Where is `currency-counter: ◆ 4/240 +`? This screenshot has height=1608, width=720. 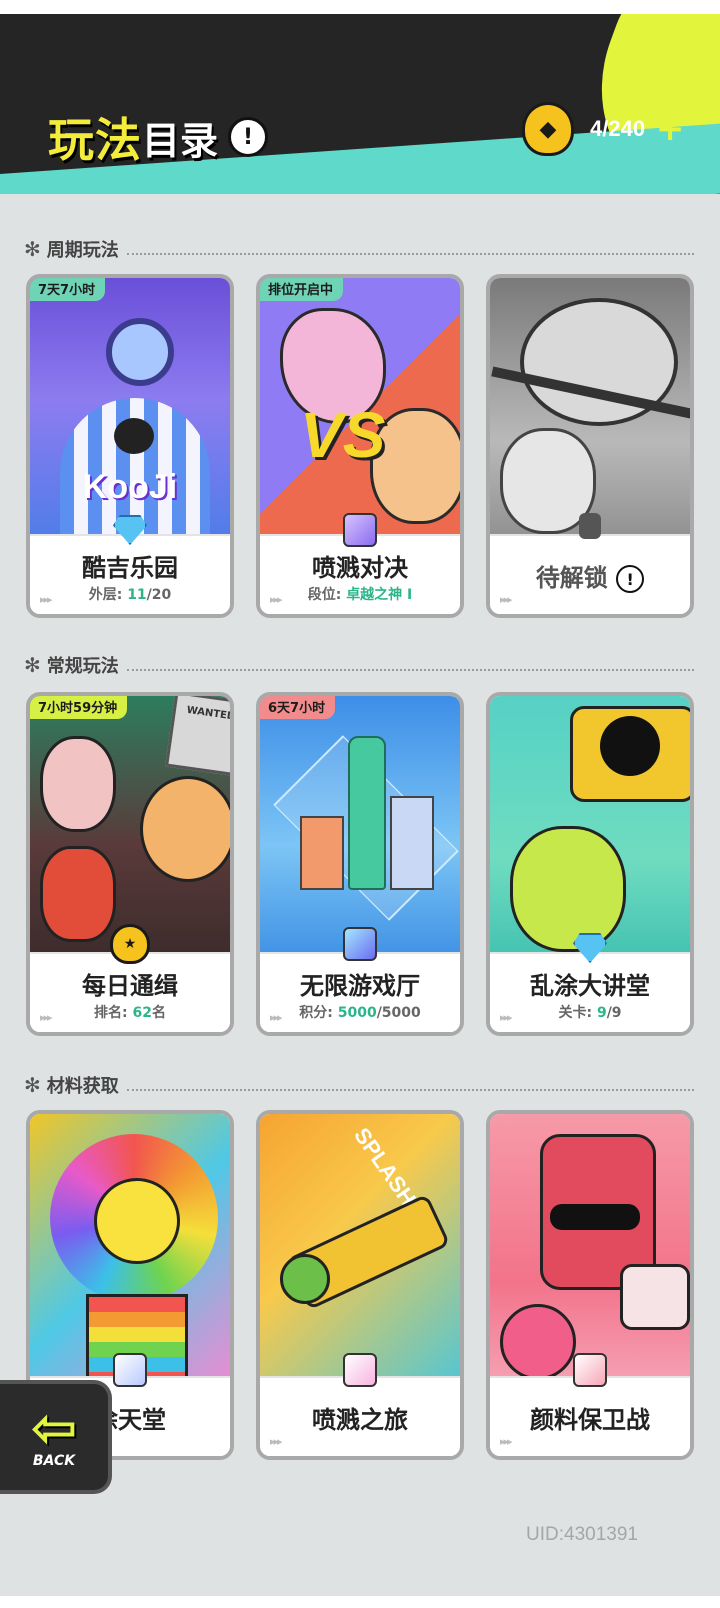 currency-counter: ◆ 4/240 + is located at coordinates (603, 129).